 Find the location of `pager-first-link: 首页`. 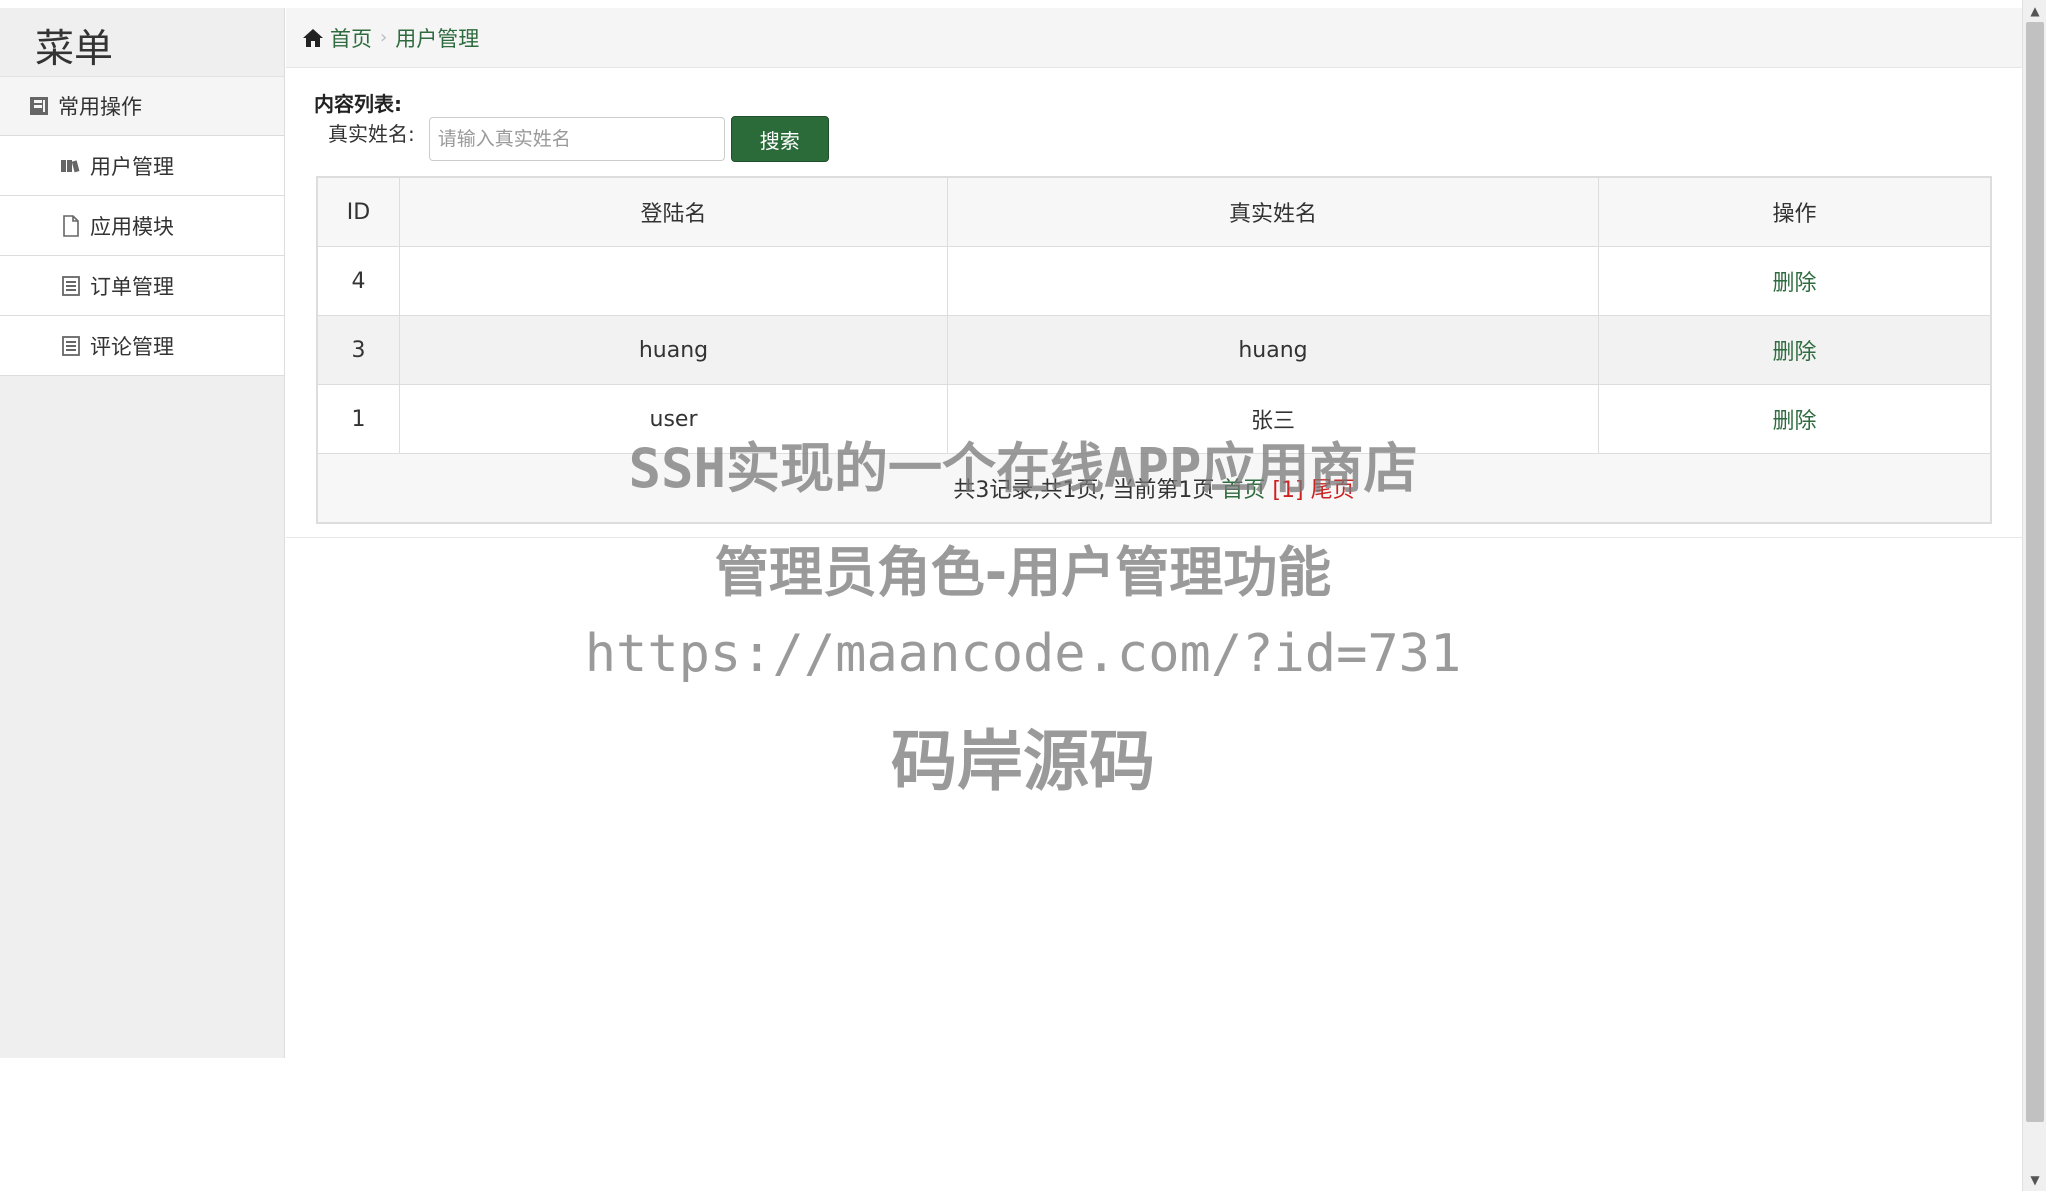

pager-first-link: 首页 is located at coordinates (1243, 490).